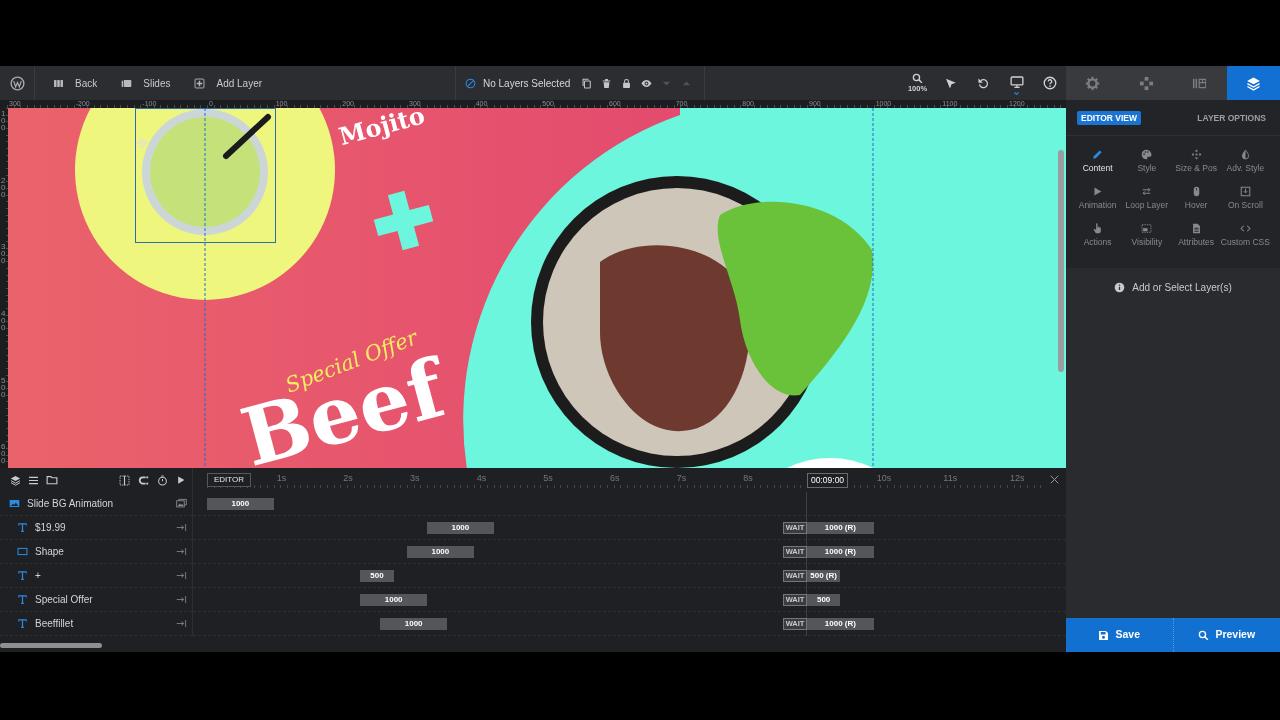 Image resolution: width=1280 pixels, height=720 pixels. What do you see at coordinates (1109, 117) in the screenshot?
I see `view-tab: EDITOR VIEW` at bounding box center [1109, 117].